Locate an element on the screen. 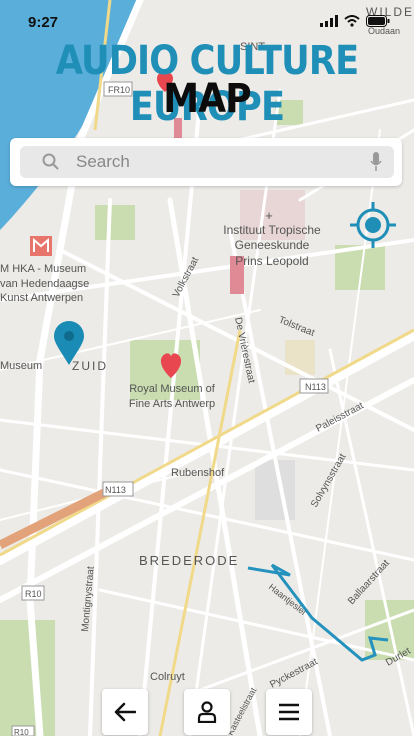  label-r10-b: R10 is located at coordinates (21, 732).